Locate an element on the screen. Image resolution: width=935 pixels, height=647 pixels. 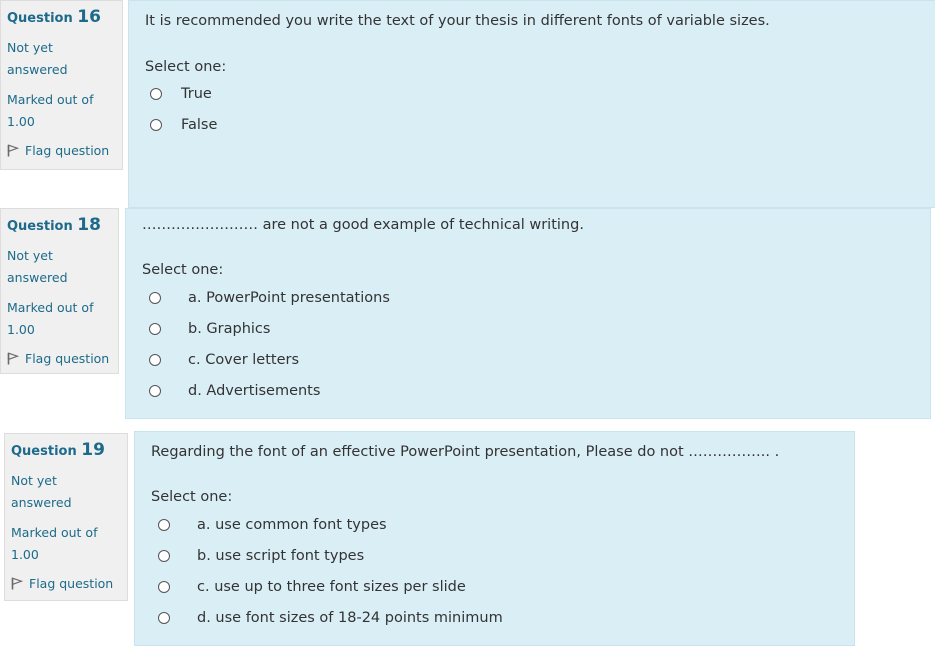
answer-option: True is located at coordinates (181, 94).